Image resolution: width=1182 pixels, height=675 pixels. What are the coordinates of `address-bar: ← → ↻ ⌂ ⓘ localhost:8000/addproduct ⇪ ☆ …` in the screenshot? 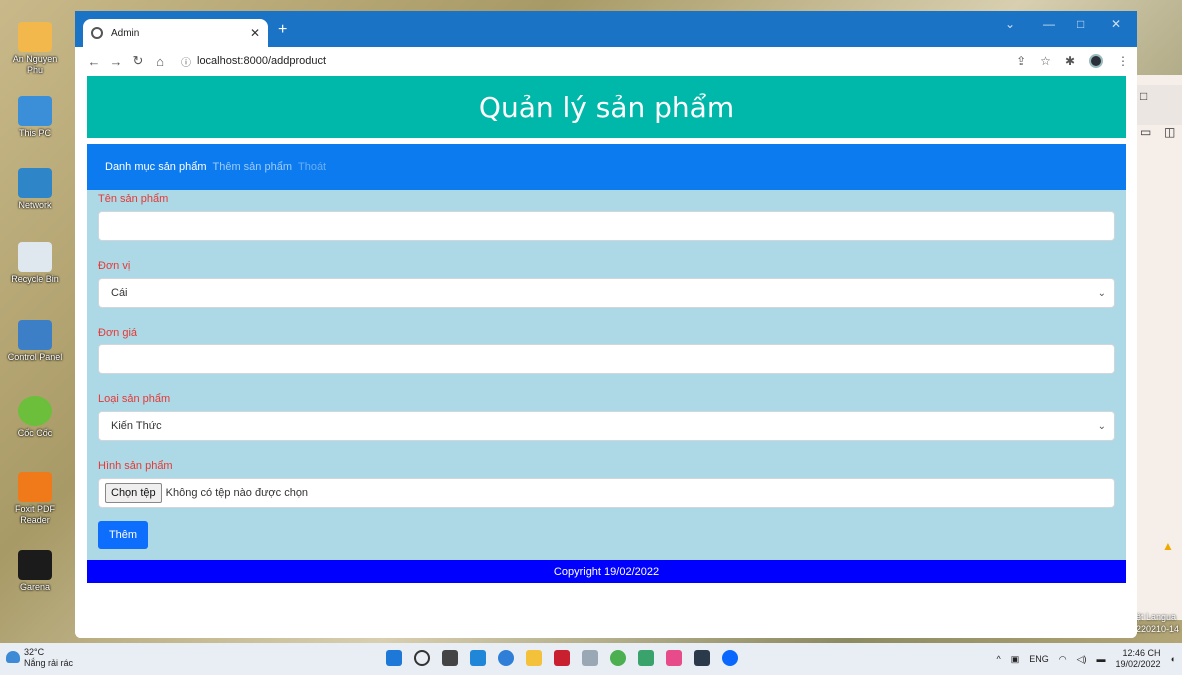 It's located at (606, 61).